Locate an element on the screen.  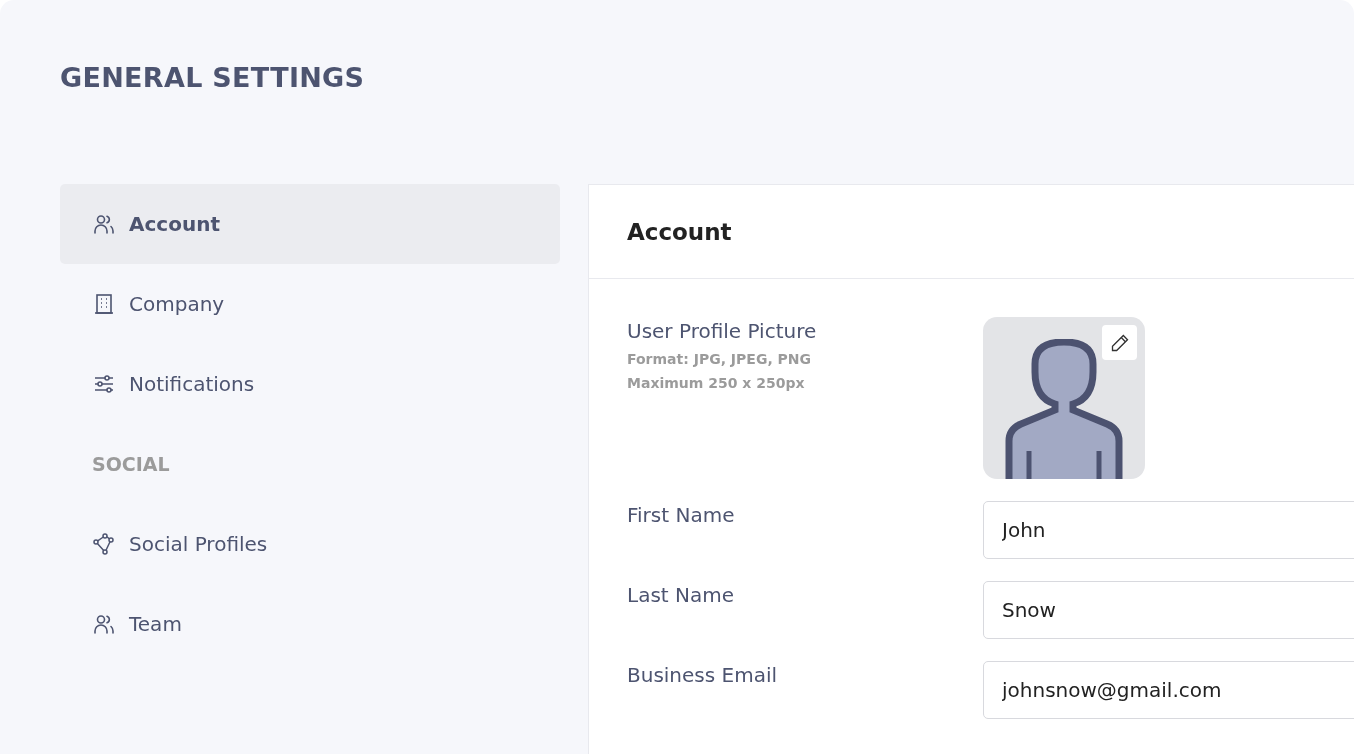
field-label: Business Email is located at coordinates (703, 675).